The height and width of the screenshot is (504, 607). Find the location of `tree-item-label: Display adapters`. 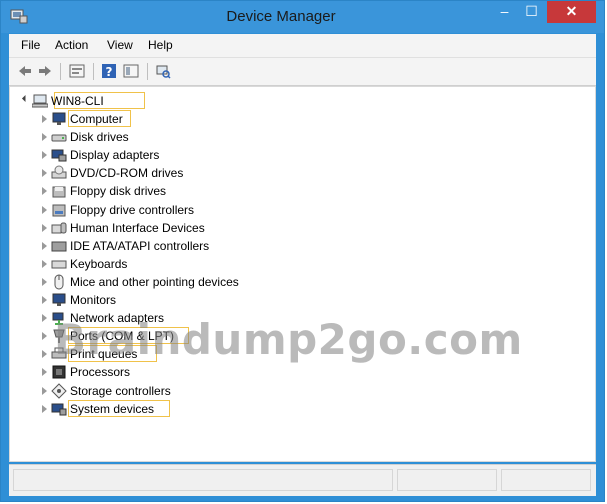

tree-item-label: Display adapters is located at coordinates (115, 155).